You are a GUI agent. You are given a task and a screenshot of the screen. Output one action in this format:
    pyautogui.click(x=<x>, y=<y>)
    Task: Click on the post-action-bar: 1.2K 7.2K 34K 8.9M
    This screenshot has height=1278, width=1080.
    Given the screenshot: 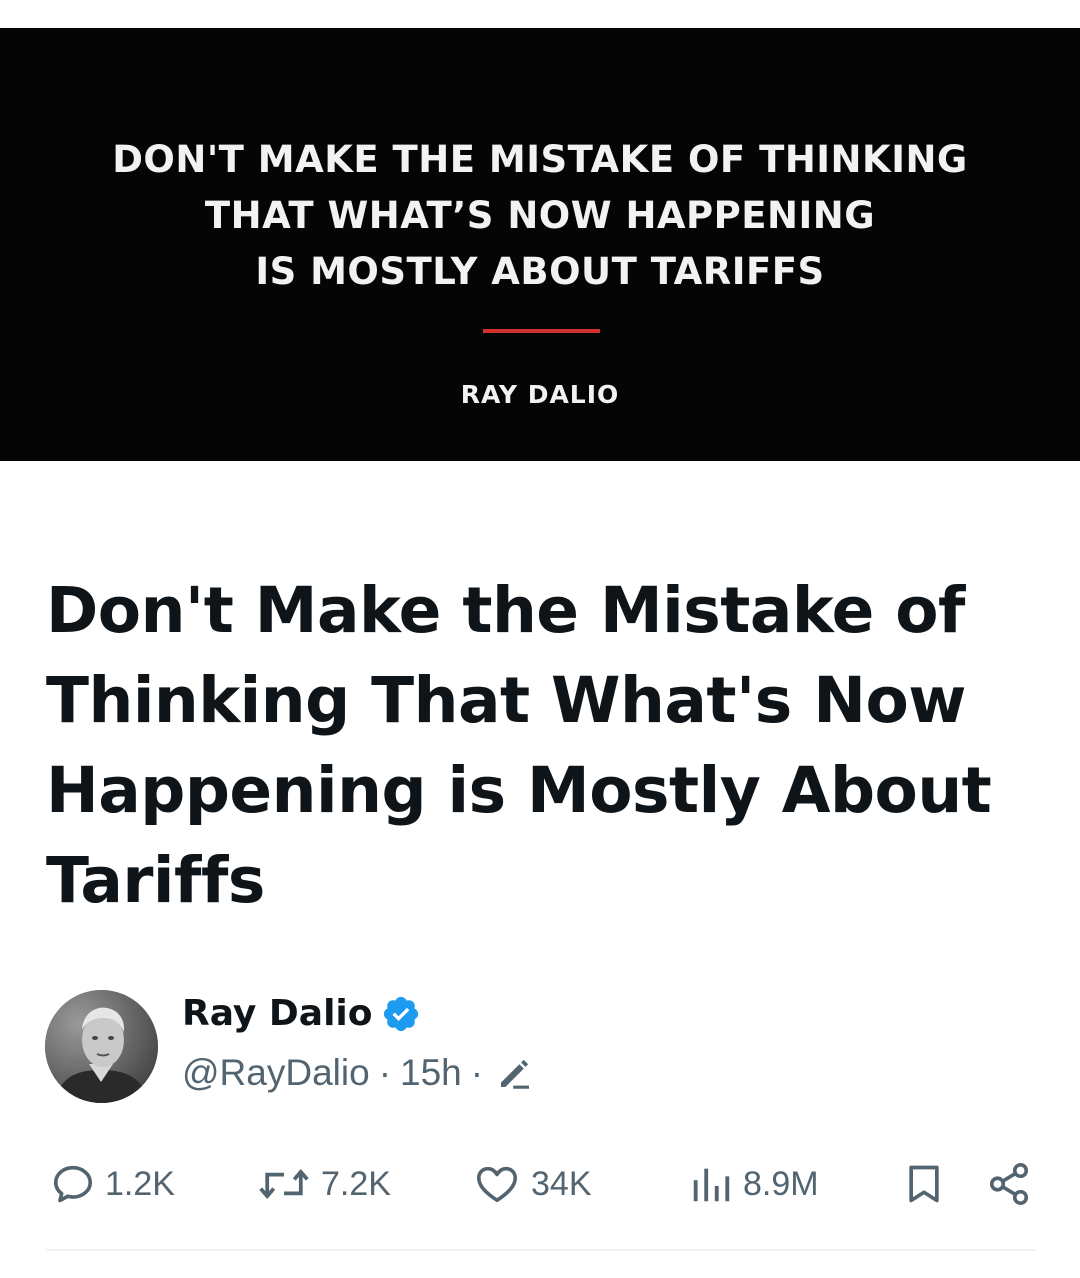 What is the action you would take?
    pyautogui.click(x=540, y=1184)
    